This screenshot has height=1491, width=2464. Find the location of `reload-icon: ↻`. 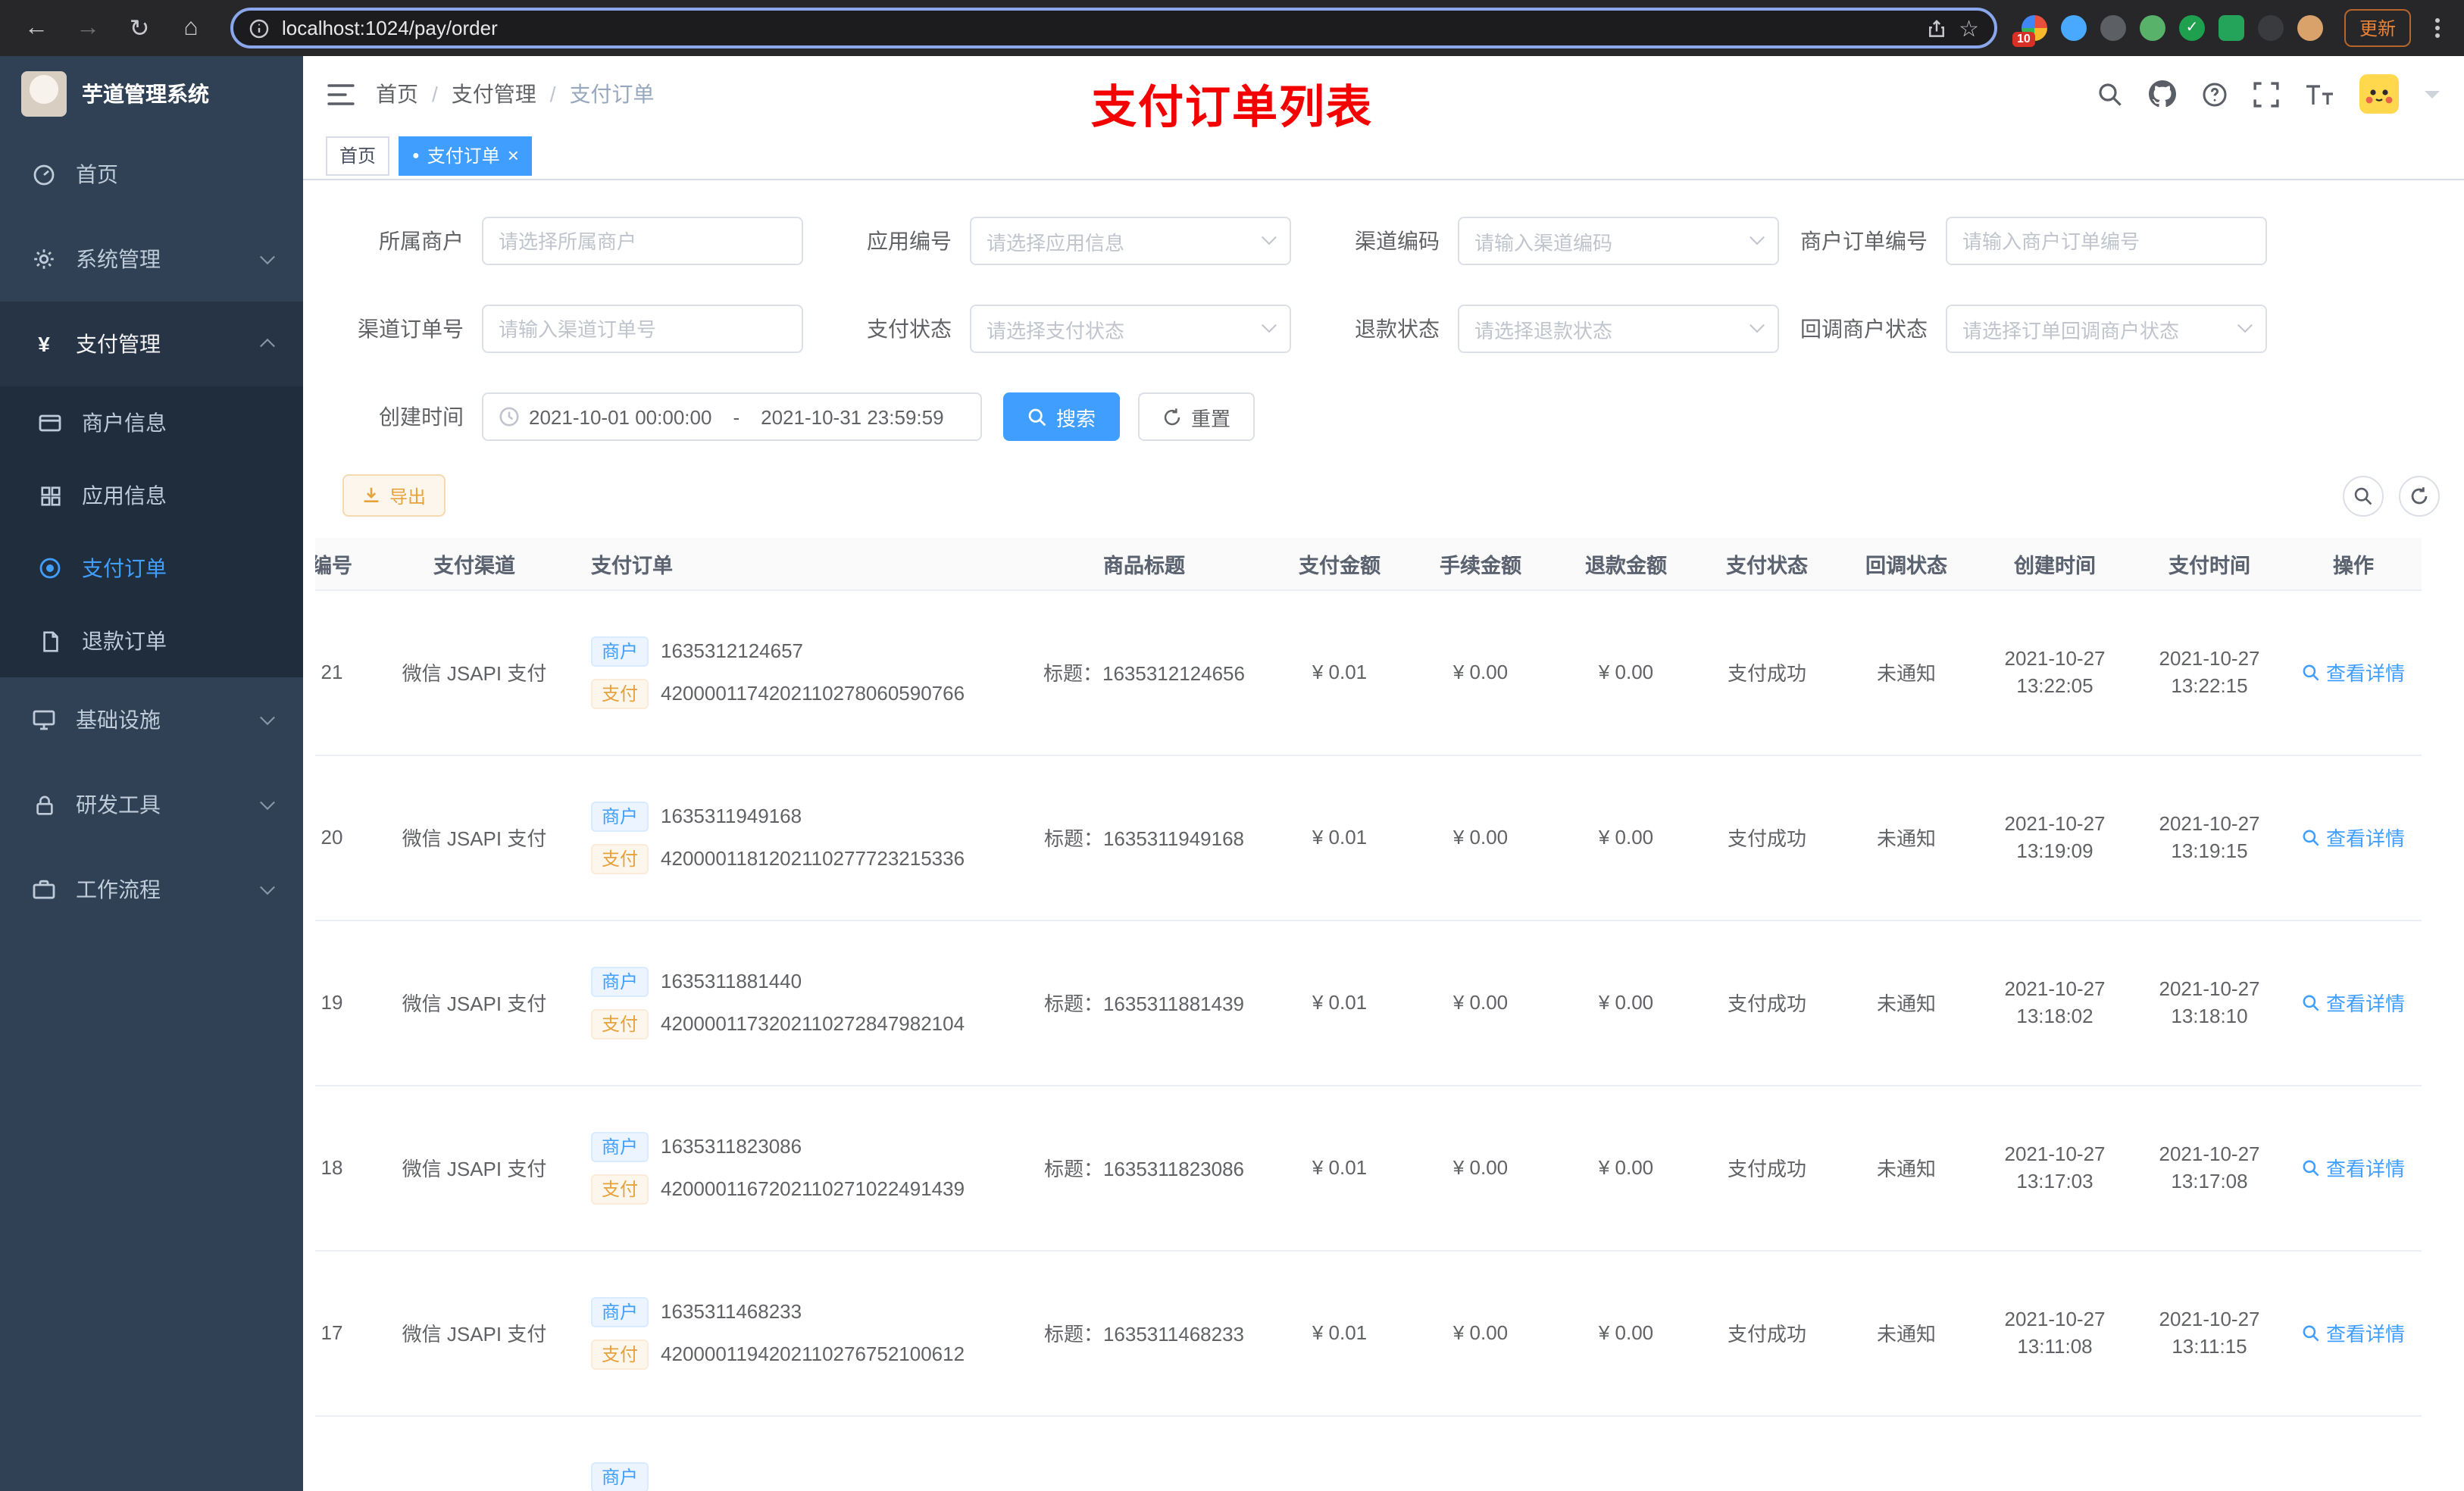

reload-icon: ↻ is located at coordinates (139, 28).